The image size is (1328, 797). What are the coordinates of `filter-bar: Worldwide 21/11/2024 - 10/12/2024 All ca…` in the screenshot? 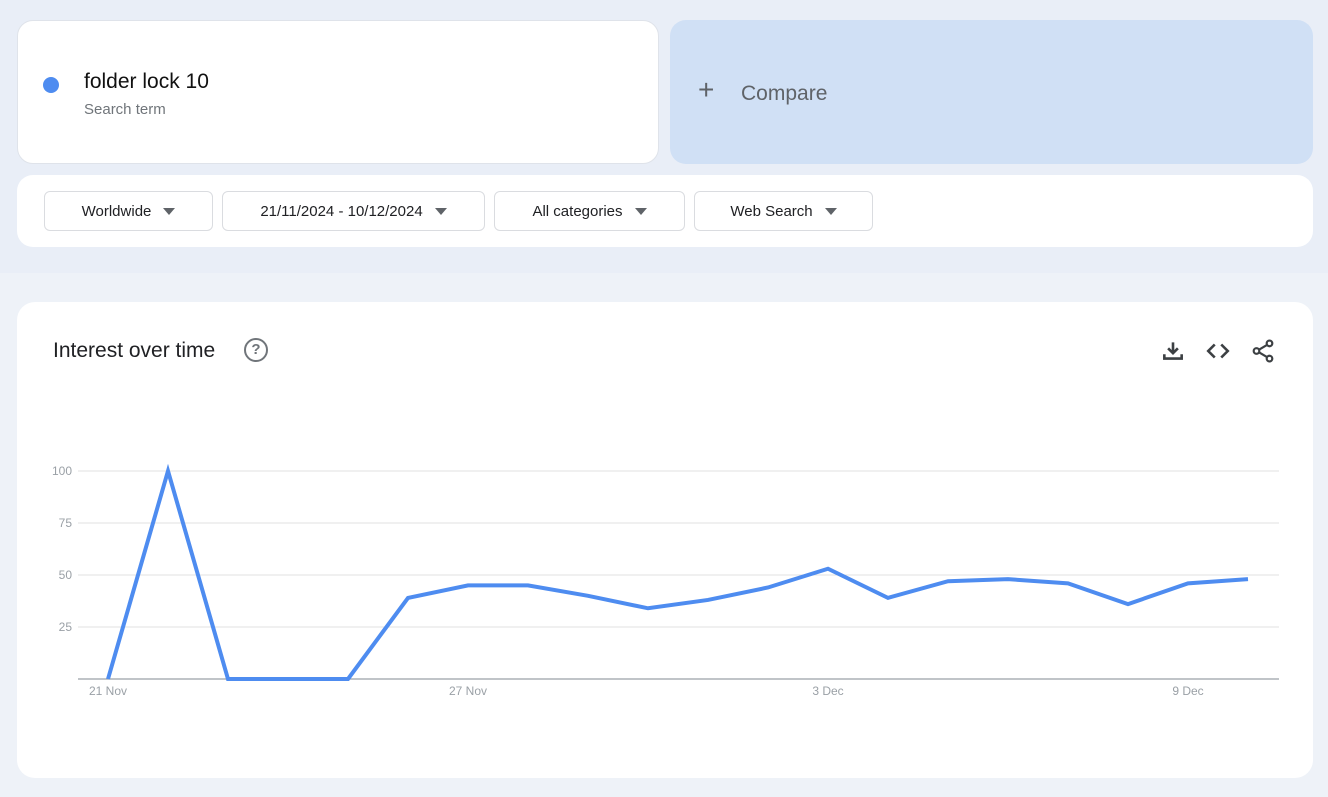 It's located at (665, 211).